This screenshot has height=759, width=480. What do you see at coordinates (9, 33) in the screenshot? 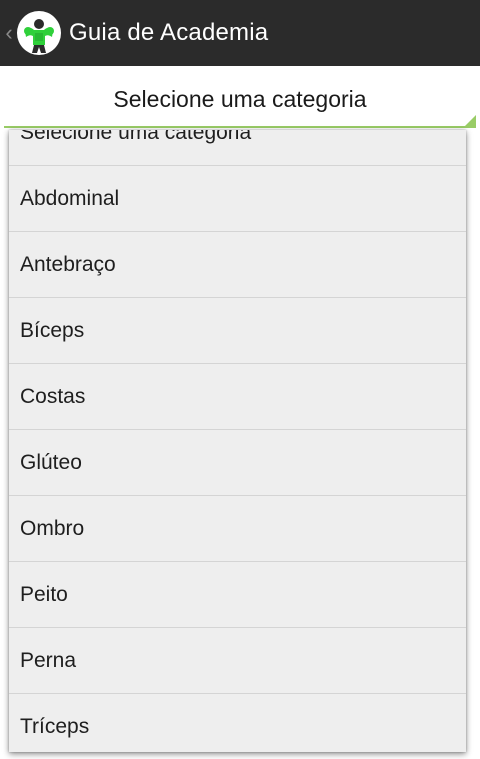
I see `back-caret-icon: ‹` at bounding box center [9, 33].